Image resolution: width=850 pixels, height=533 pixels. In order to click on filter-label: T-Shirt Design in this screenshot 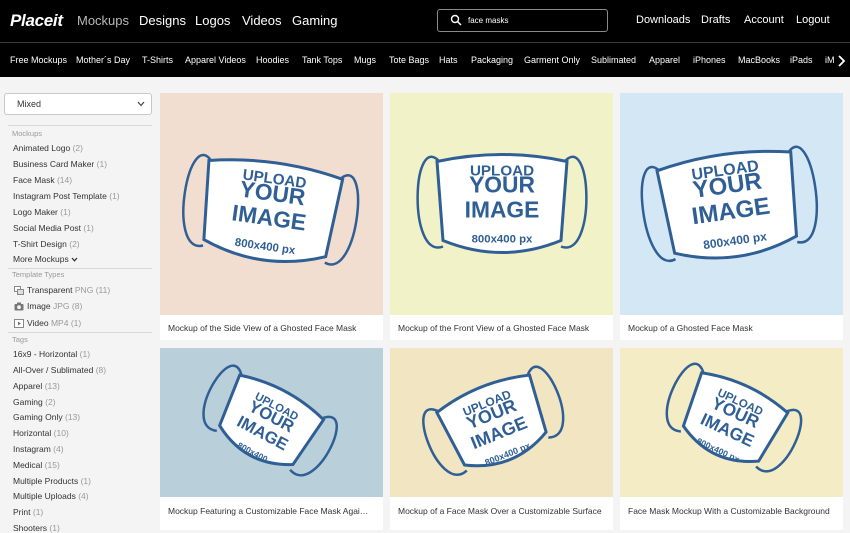, I will do `click(40, 244)`.